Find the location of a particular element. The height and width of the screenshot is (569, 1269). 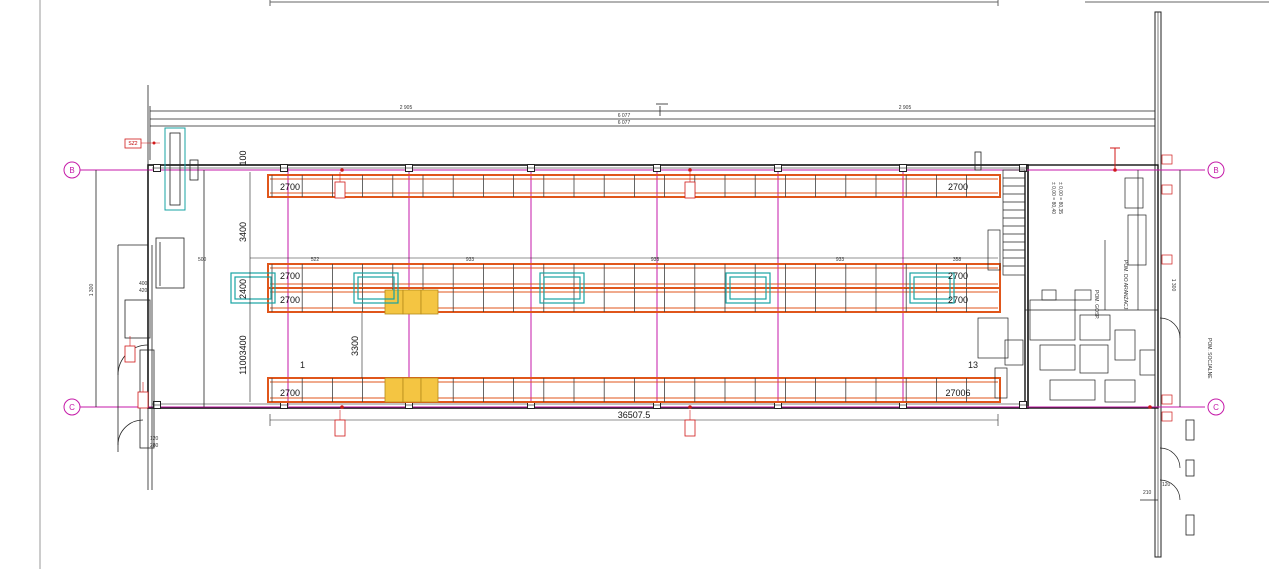

room-label-middle: POM. GOSP. is located at coordinates (1096, 304).